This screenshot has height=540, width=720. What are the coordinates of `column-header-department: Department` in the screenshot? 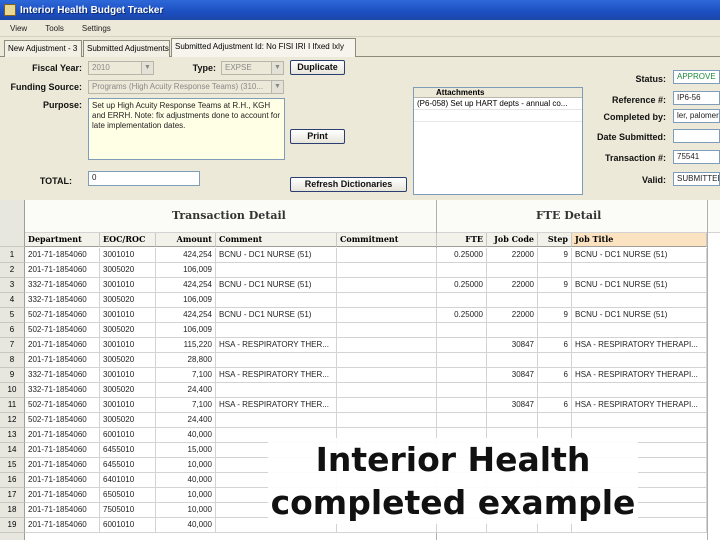 It's located at (62, 240).